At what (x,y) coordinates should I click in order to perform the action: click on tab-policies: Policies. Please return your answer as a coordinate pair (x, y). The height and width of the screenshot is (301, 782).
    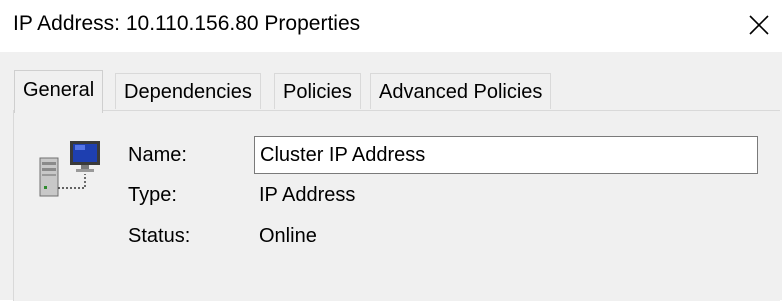
    Looking at the image, I should click on (317, 91).